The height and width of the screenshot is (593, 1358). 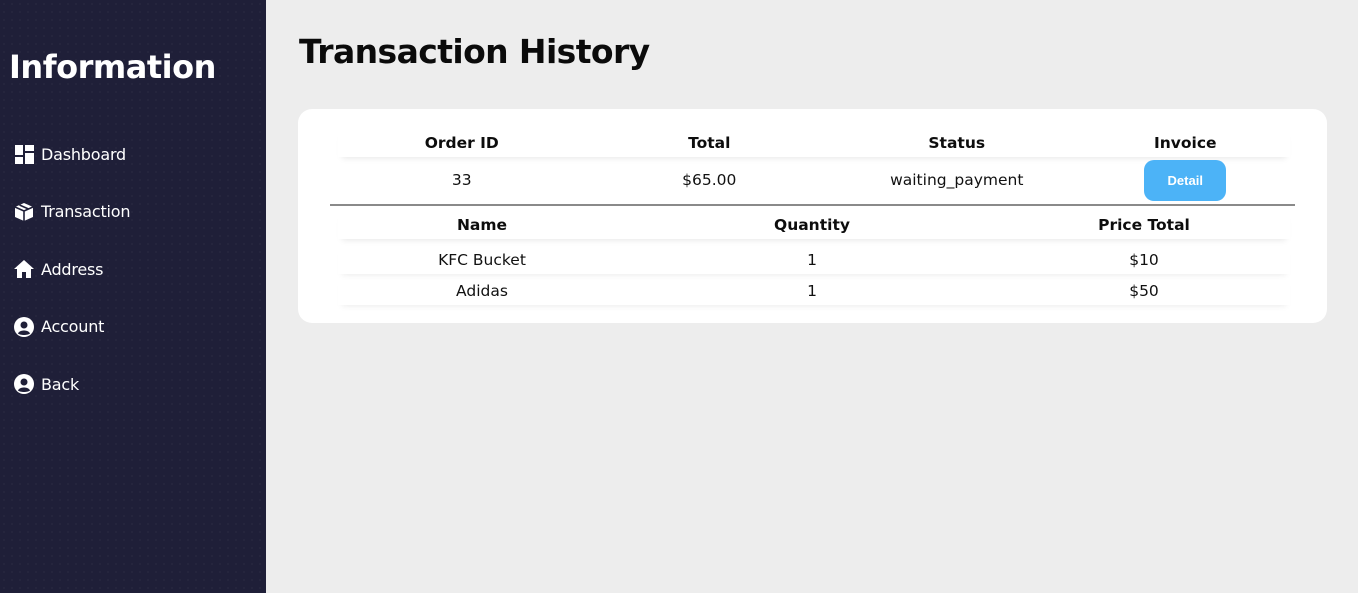 What do you see at coordinates (1185, 143) in the screenshot?
I see `column-header-invoice: Invoice` at bounding box center [1185, 143].